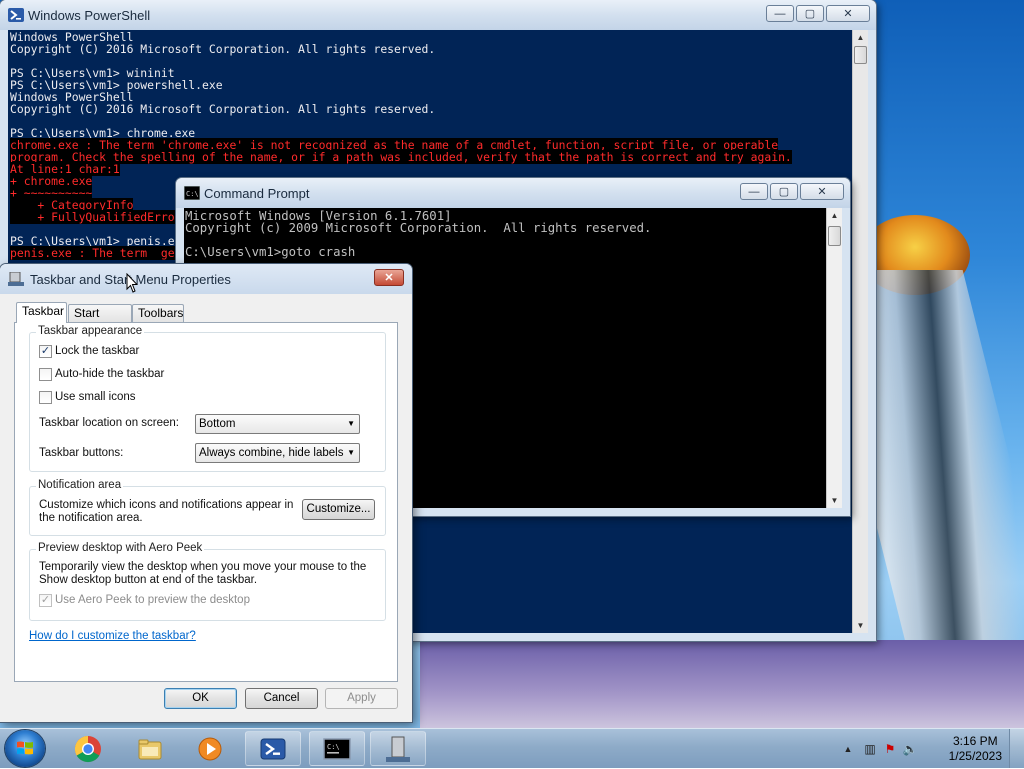 The image size is (1024, 769). Describe the element at coordinates (109, 374) in the screenshot. I see `auto-hide-label: Auto-hide the taskbar` at that location.